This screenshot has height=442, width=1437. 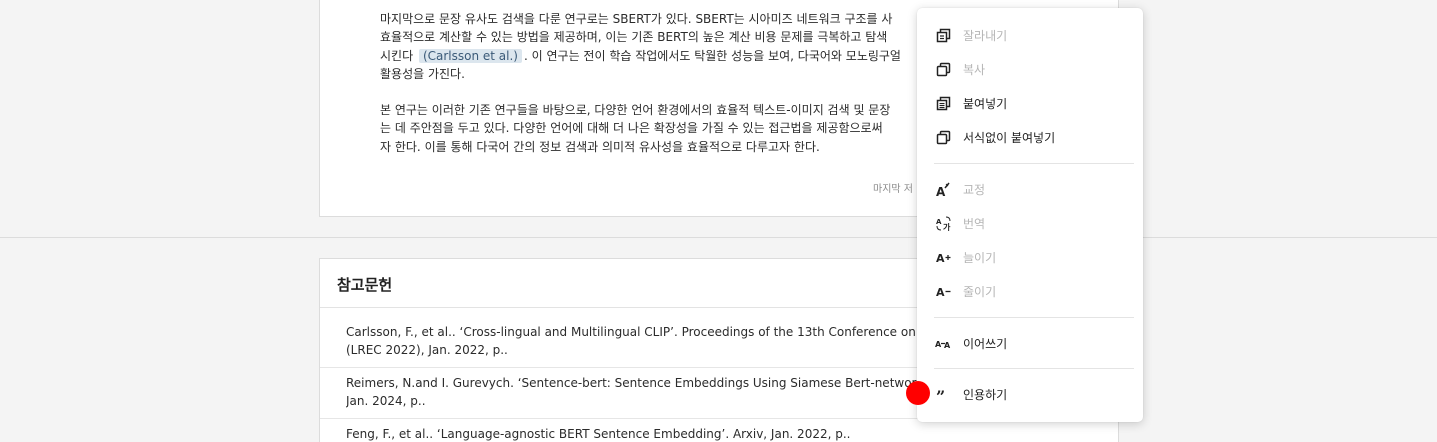 What do you see at coordinates (980, 257) in the screenshot?
I see `menu-item-label: 늘이기` at bounding box center [980, 257].